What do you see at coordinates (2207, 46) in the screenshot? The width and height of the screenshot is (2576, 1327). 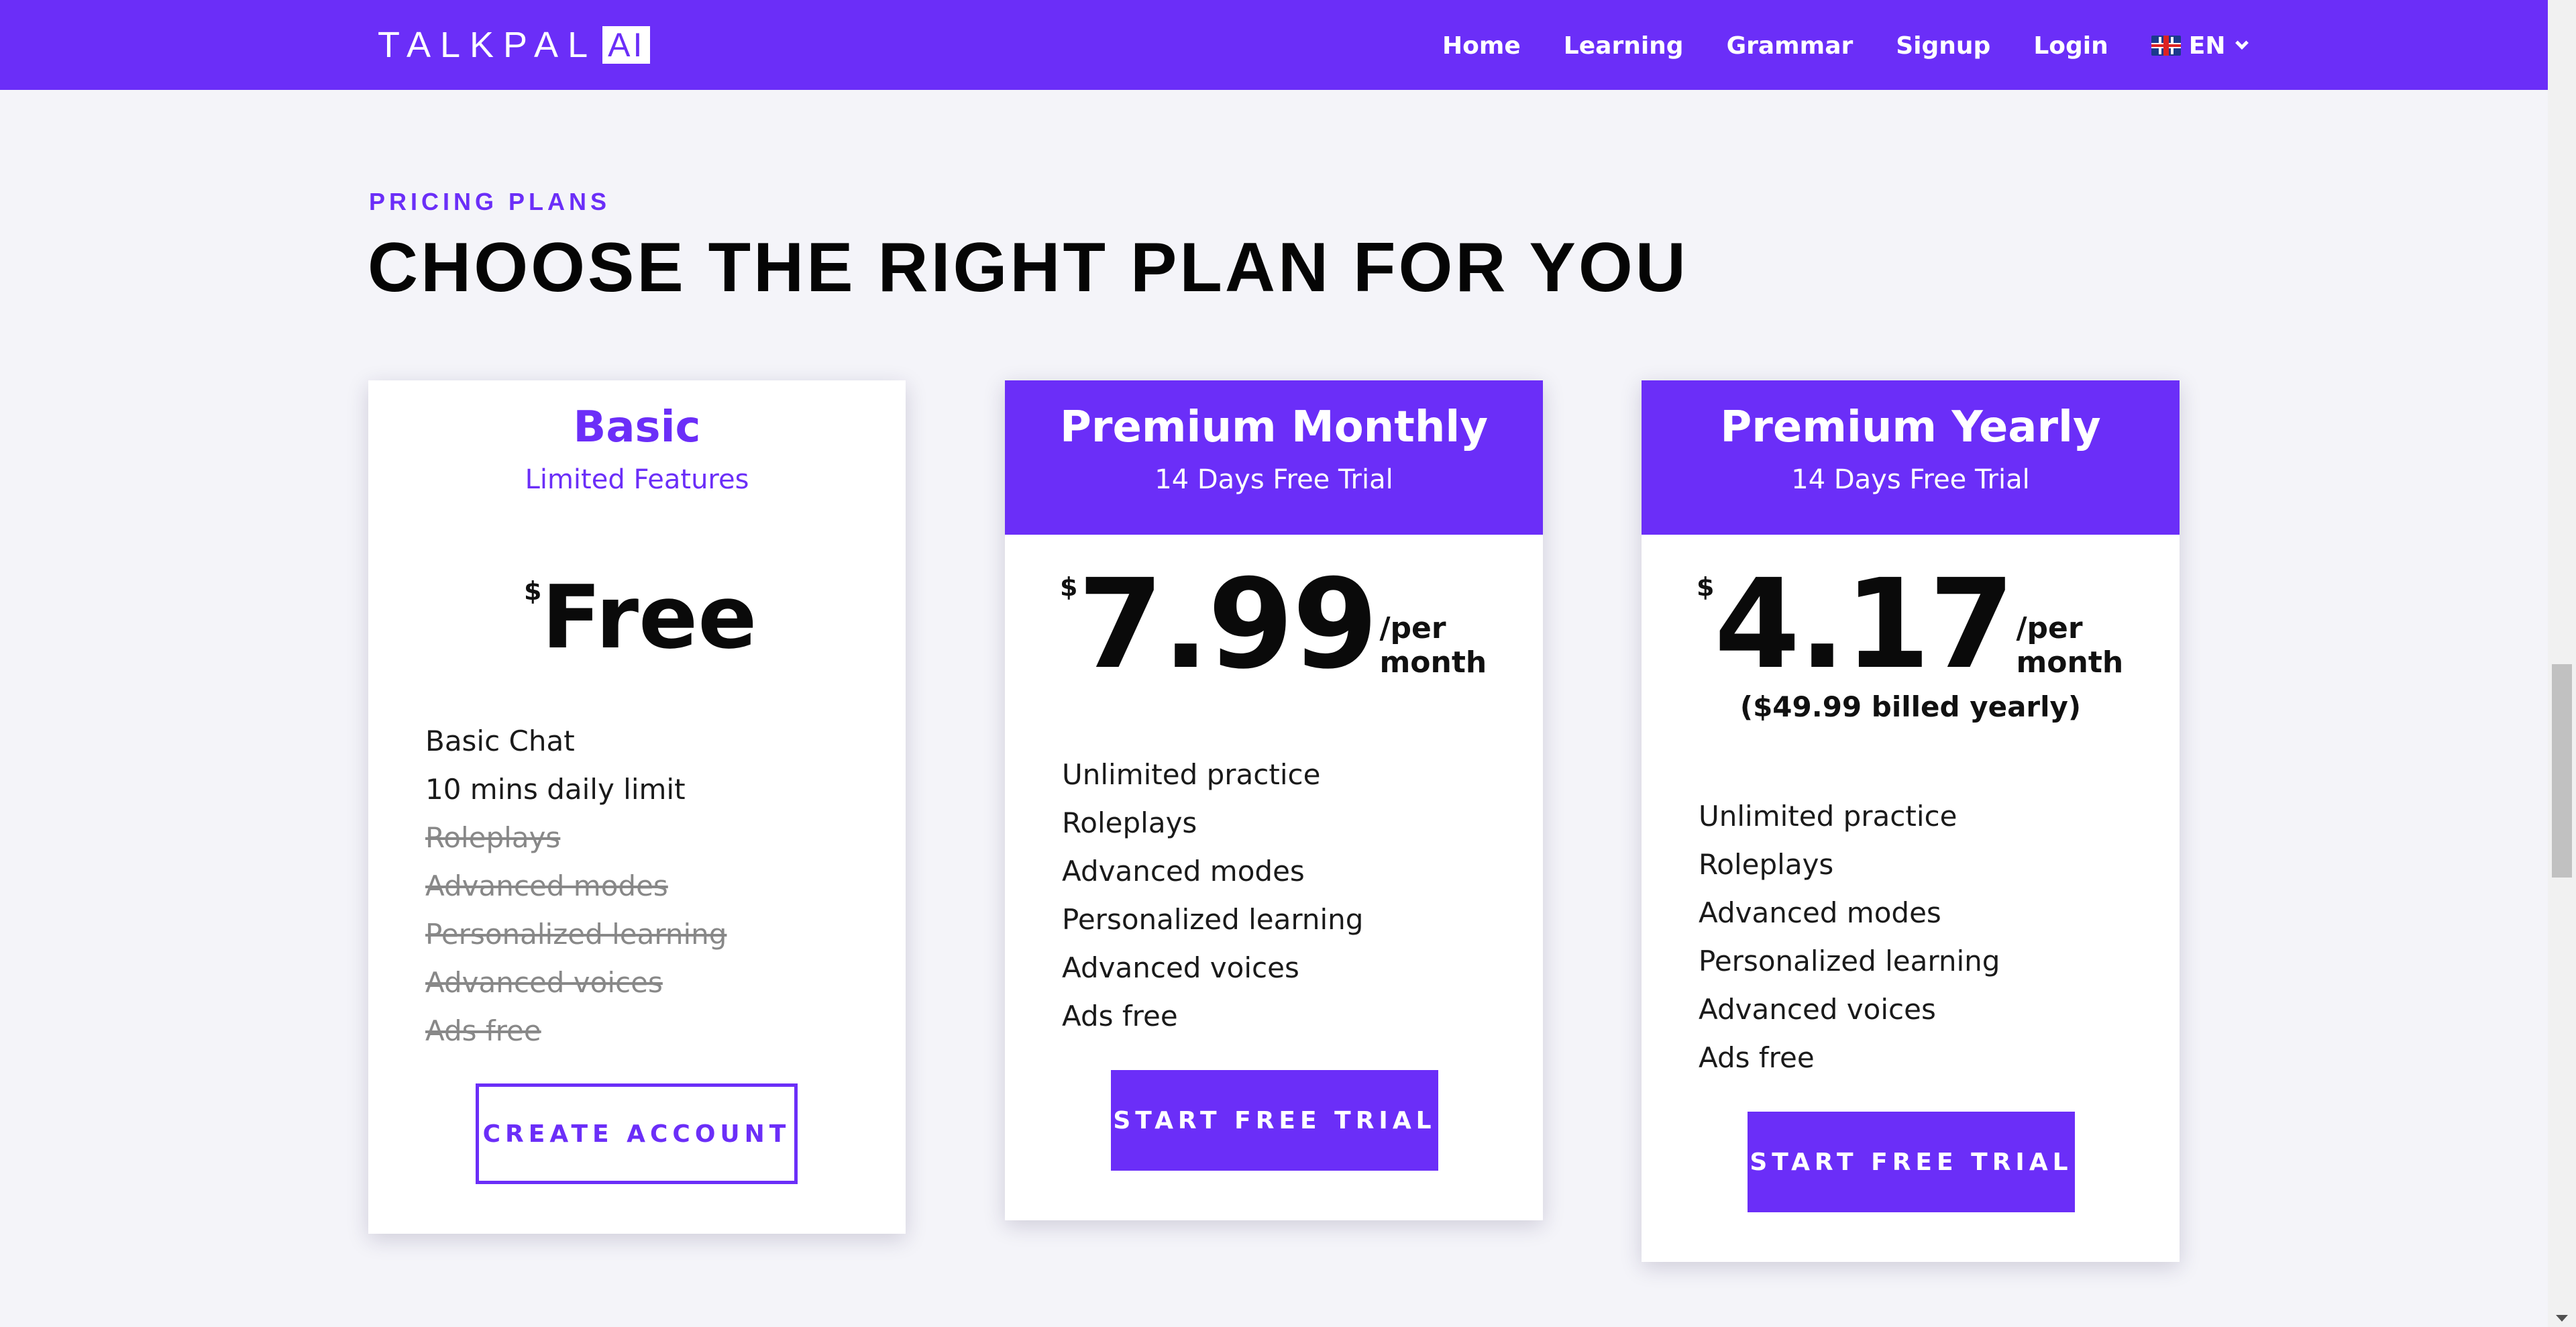 I see `language-code: EN` at bounding box center [2207, 46].